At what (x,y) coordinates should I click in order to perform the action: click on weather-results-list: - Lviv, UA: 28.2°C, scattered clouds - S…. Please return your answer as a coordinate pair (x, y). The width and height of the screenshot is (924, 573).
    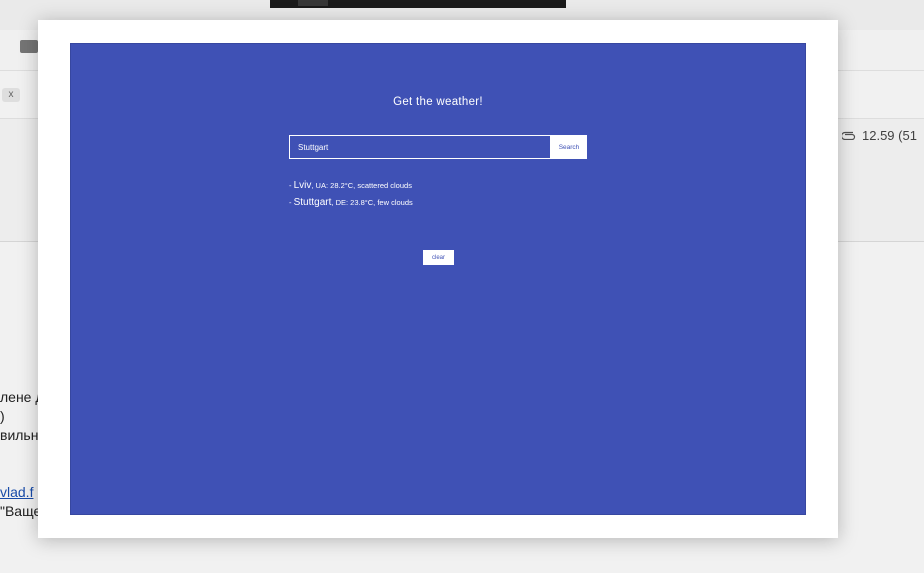
    Looking at the image, I should click on (351, 194).